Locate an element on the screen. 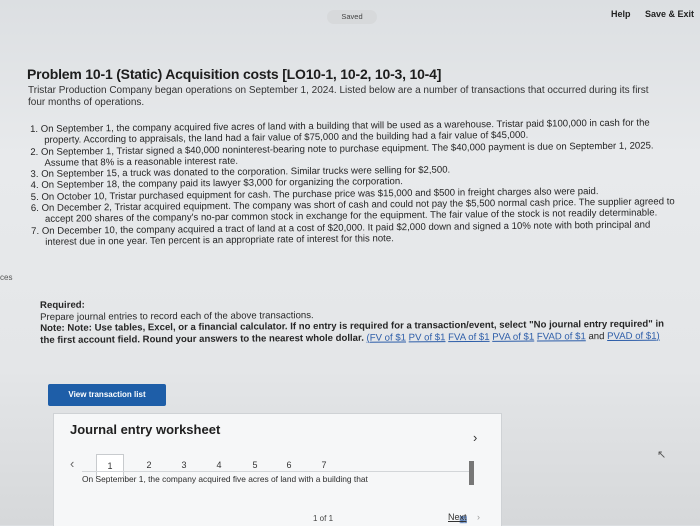 The width and height of the screenshot is (700, 526). next-button: Next is located at coordinates (457, 517).